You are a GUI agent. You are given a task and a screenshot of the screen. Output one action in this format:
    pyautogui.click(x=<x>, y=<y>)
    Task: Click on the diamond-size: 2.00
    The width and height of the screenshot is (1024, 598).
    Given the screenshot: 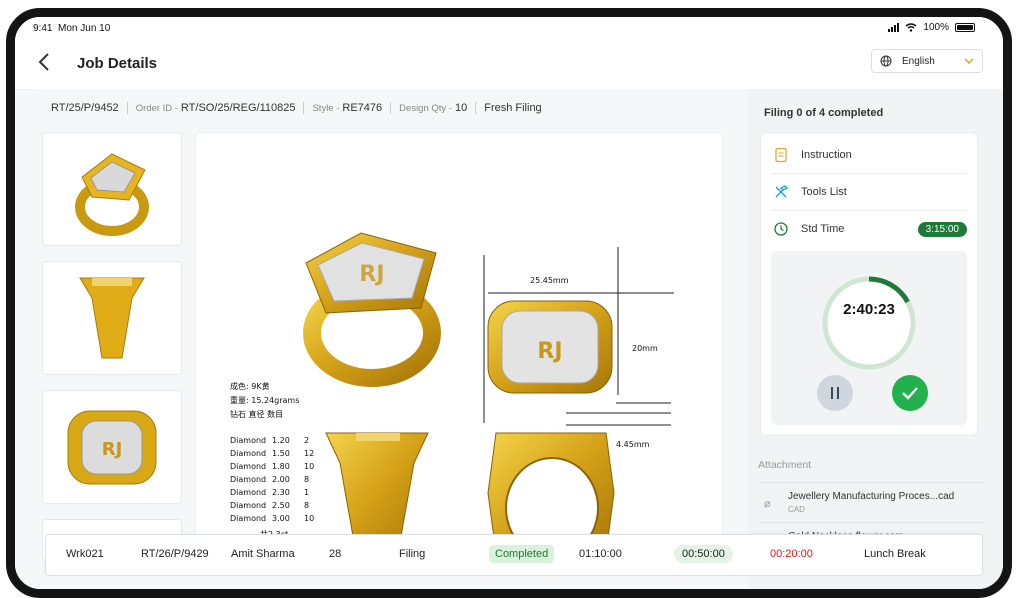 What is the action you would take?
    pyautogui.click(x=281, y=479)
    